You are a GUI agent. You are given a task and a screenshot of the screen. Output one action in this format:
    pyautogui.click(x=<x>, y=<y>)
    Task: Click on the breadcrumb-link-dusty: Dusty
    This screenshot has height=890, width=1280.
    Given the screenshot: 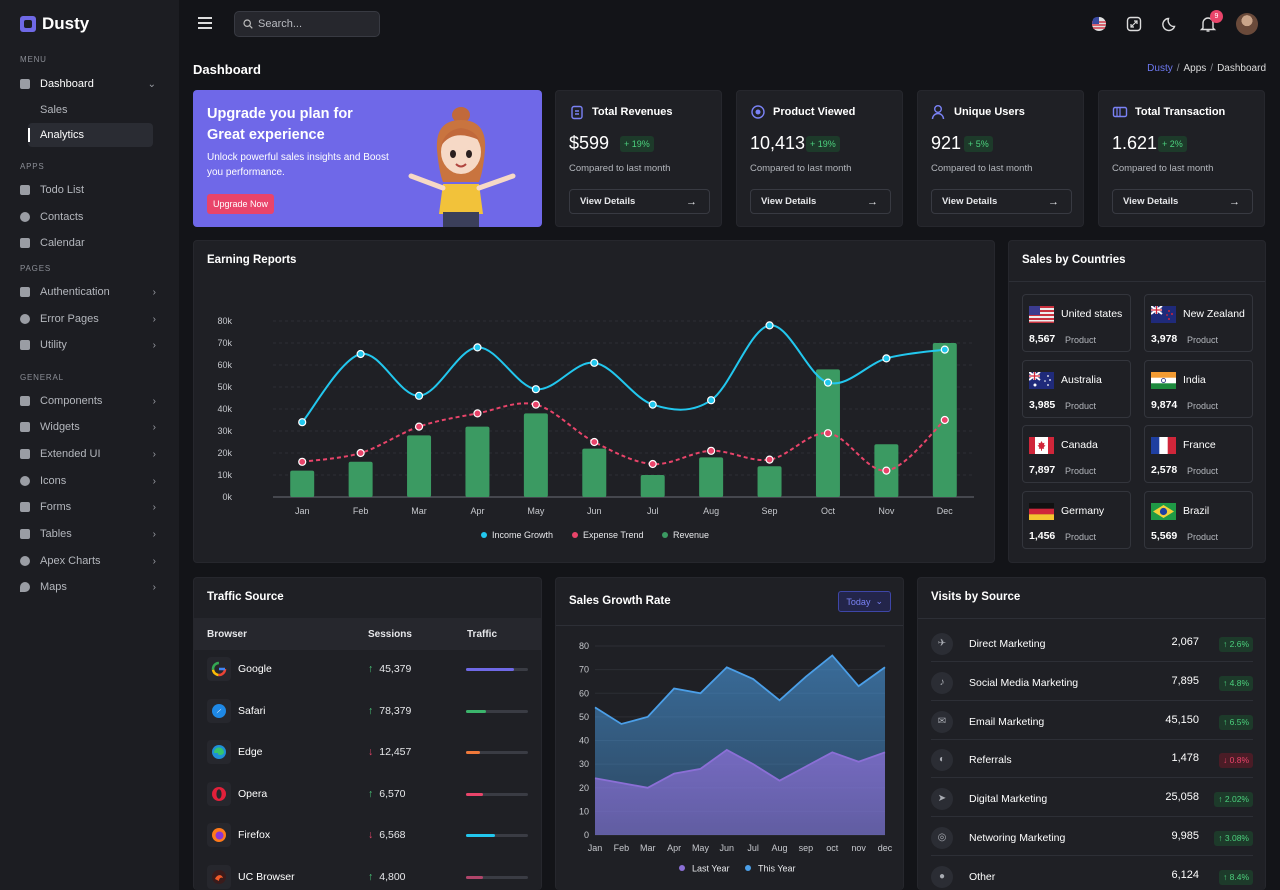 What is the action you would take?
    pyautogui.click(x=1160, y=68)
    